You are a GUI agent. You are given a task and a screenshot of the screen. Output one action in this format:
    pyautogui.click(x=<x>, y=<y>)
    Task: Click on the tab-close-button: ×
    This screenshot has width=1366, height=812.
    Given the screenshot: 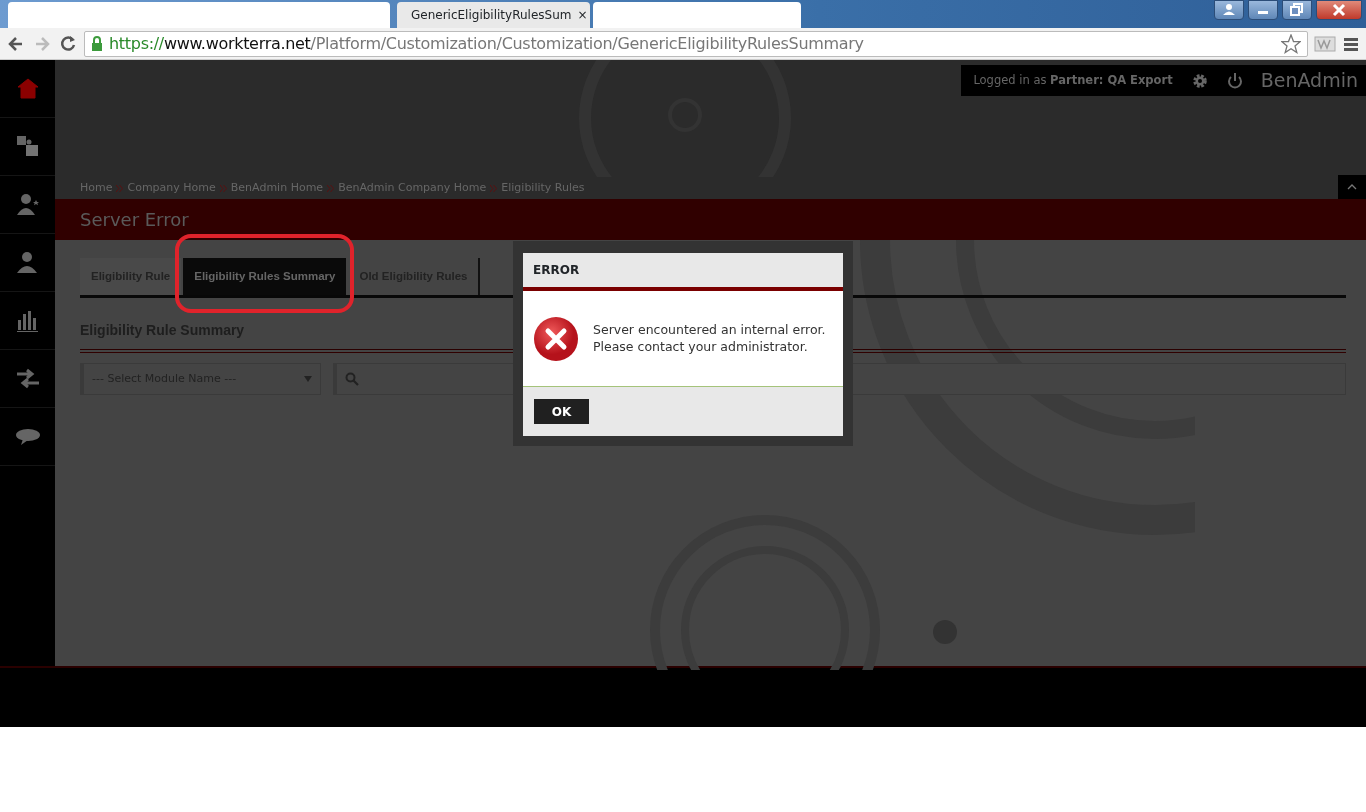 What is the action you would take?
    pyautogui.click(x=582, y=15)
    